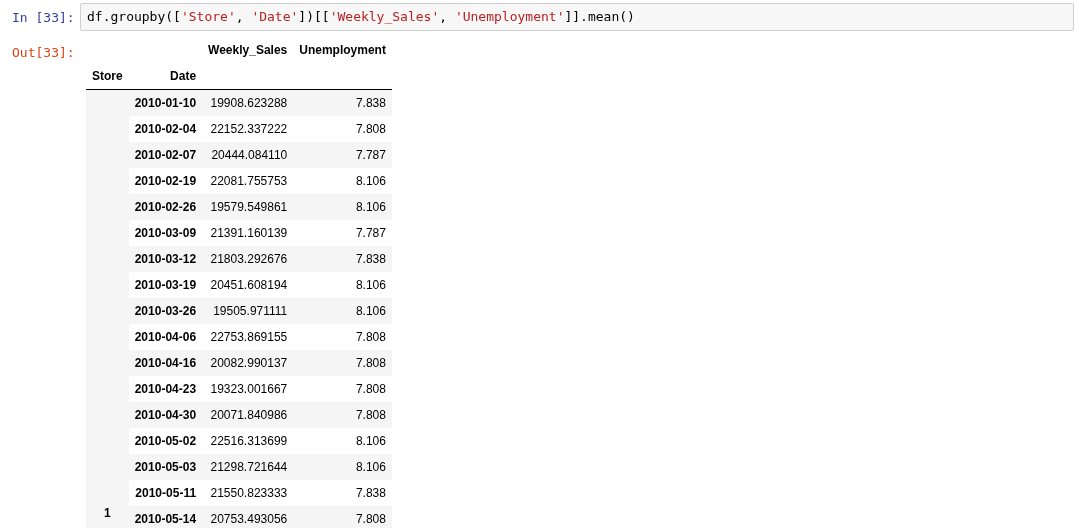 This screenshot has height=528, width=1079. I want to click on input-prompt: In [33]:, so click(43, 17).